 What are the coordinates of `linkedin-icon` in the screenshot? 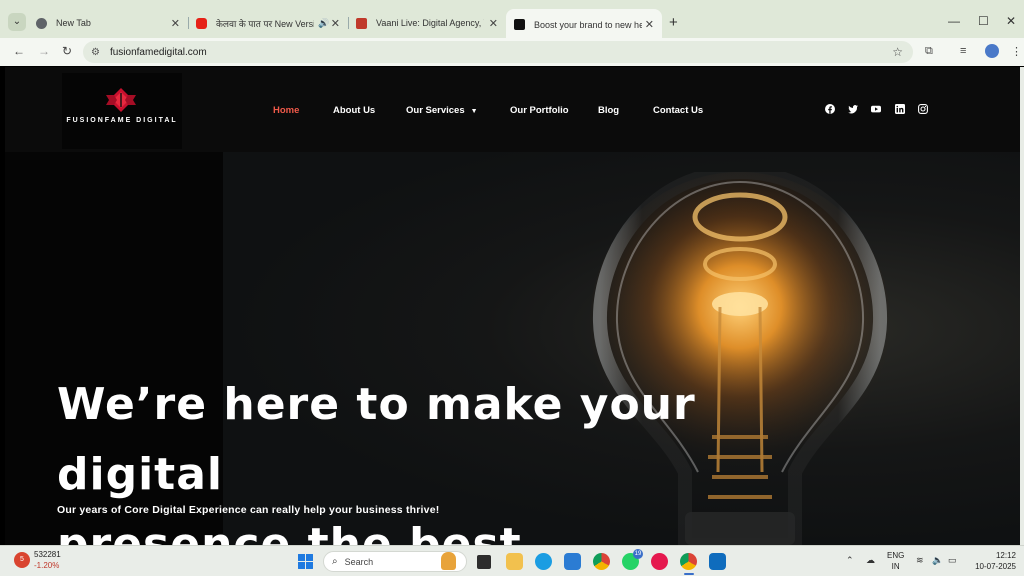 It's located at (900, 109).